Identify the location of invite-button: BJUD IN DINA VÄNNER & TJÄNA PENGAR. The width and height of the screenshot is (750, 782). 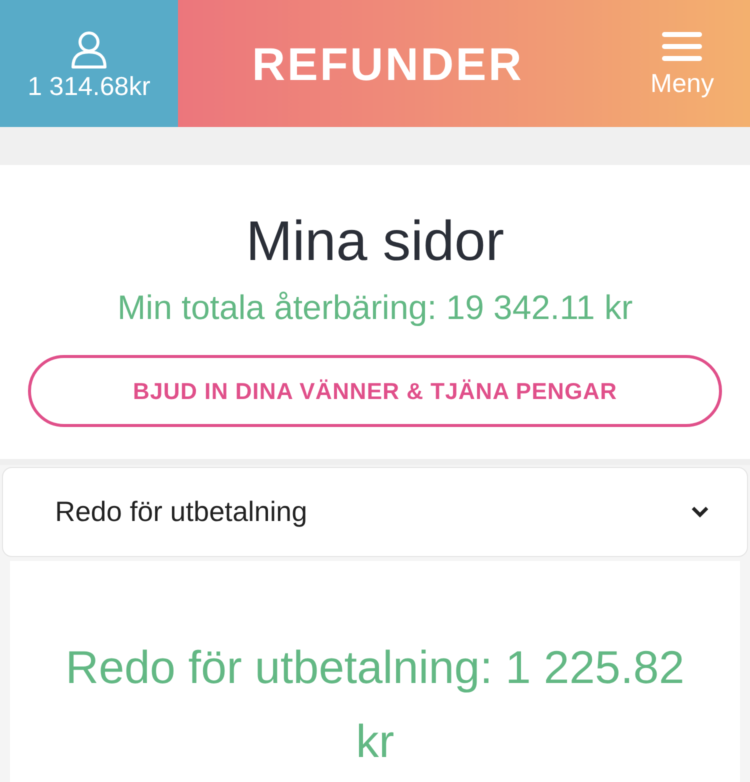
(375, 391).